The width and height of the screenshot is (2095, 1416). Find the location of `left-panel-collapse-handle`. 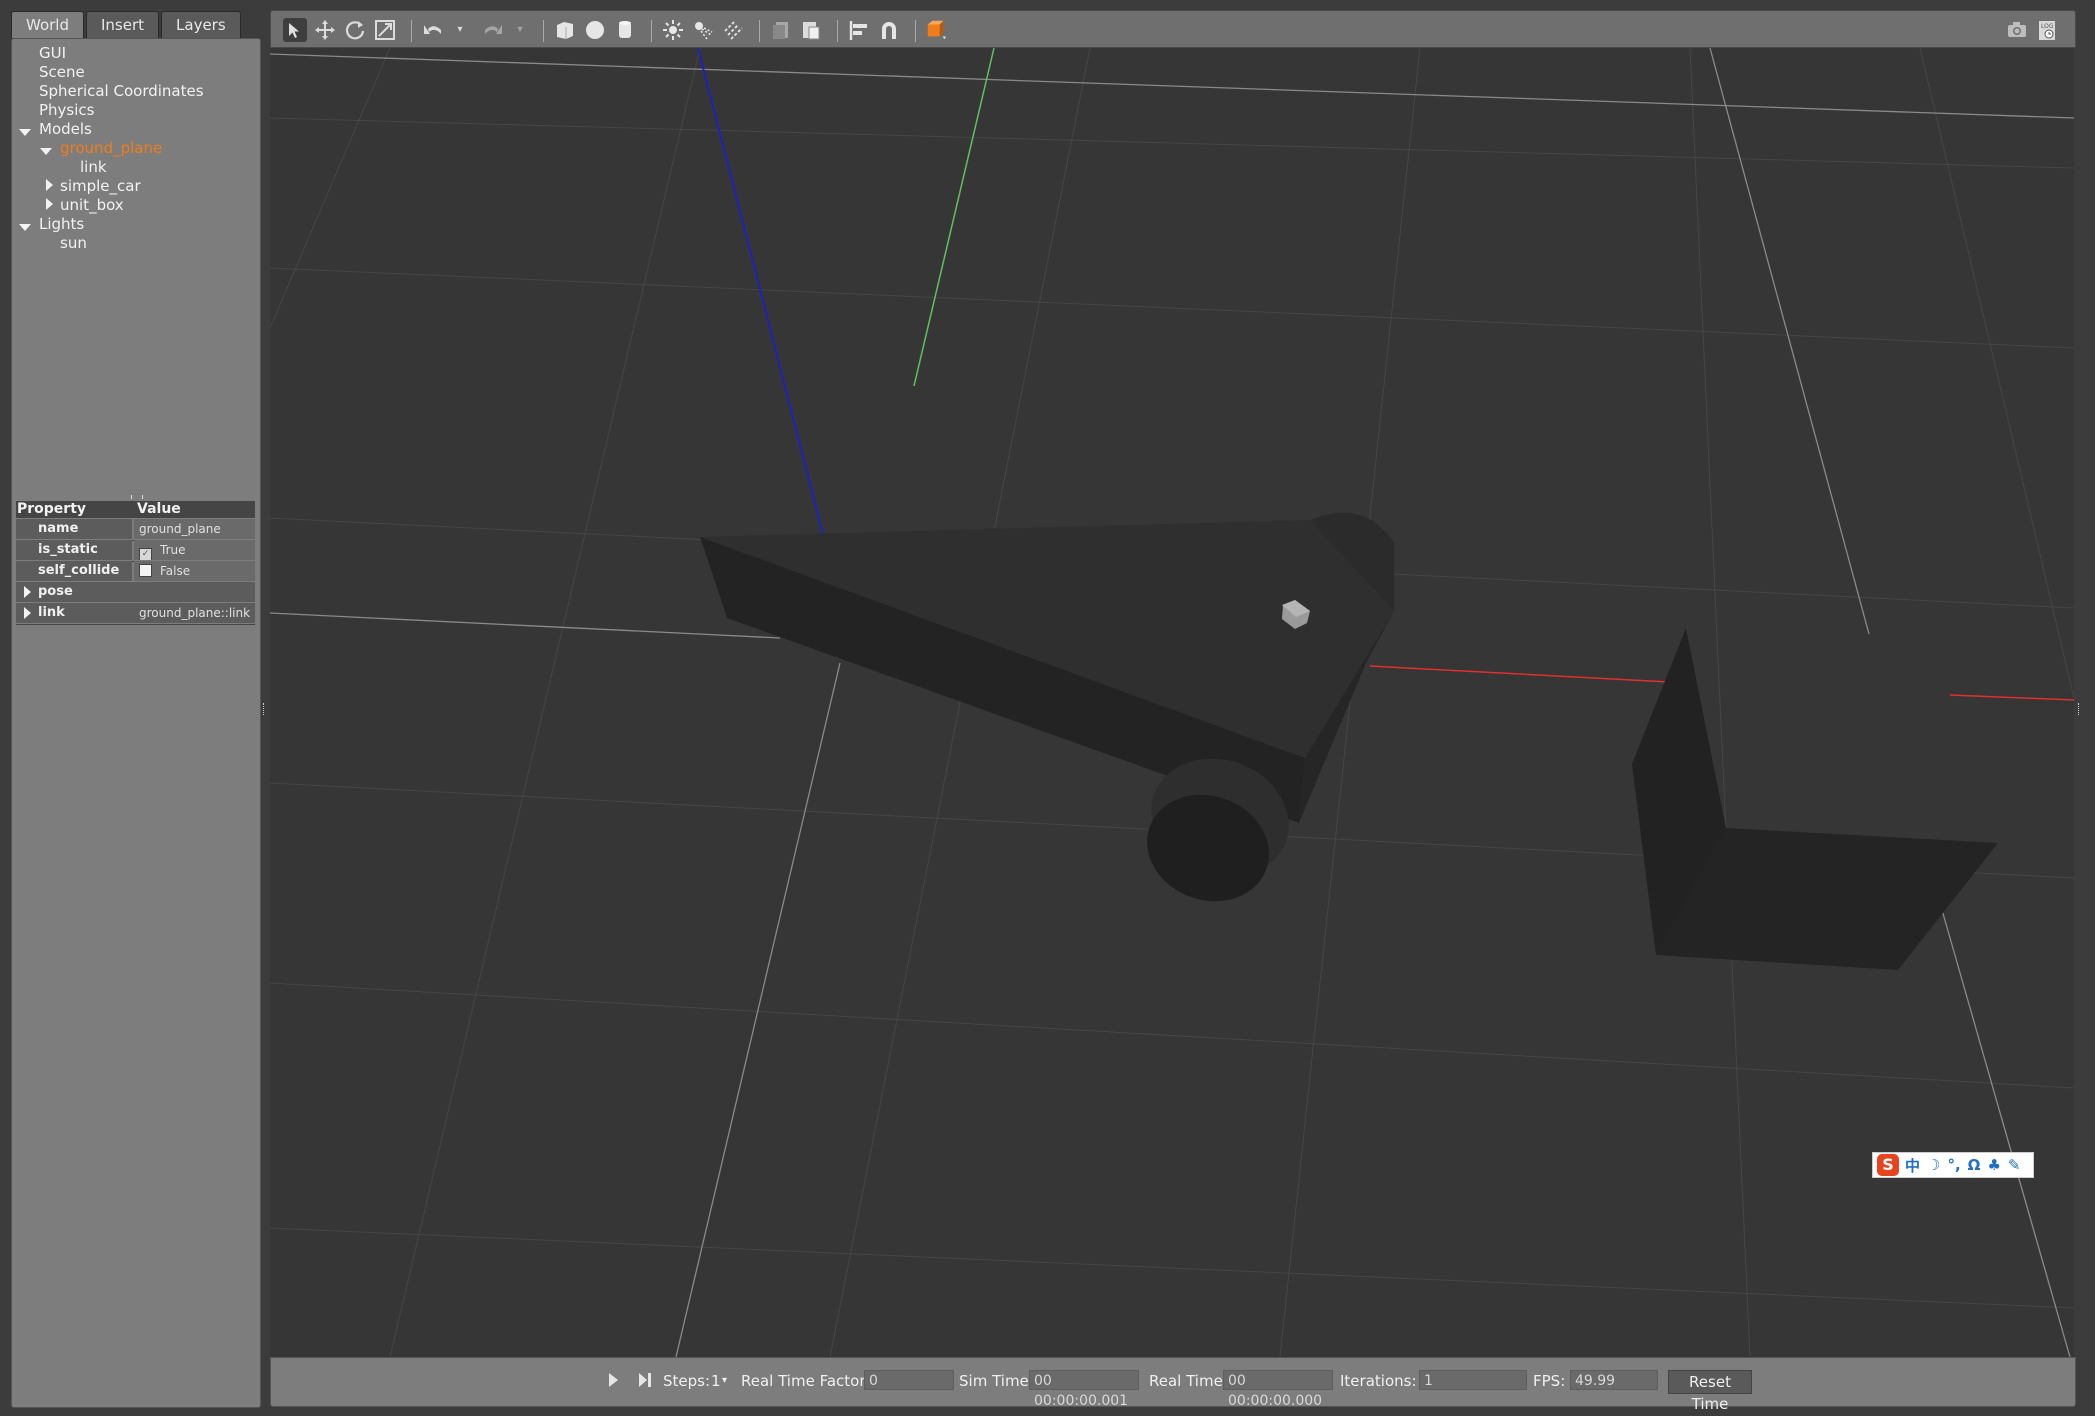

left-panel-collapse-handle is located at coordinates (265, 709).